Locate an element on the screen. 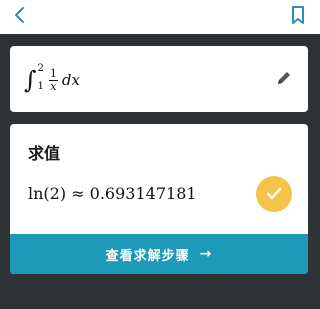 Image resolution: width=320 pixels, height=309 pixels. bookmark-icon is located at coordinates (298, 15).